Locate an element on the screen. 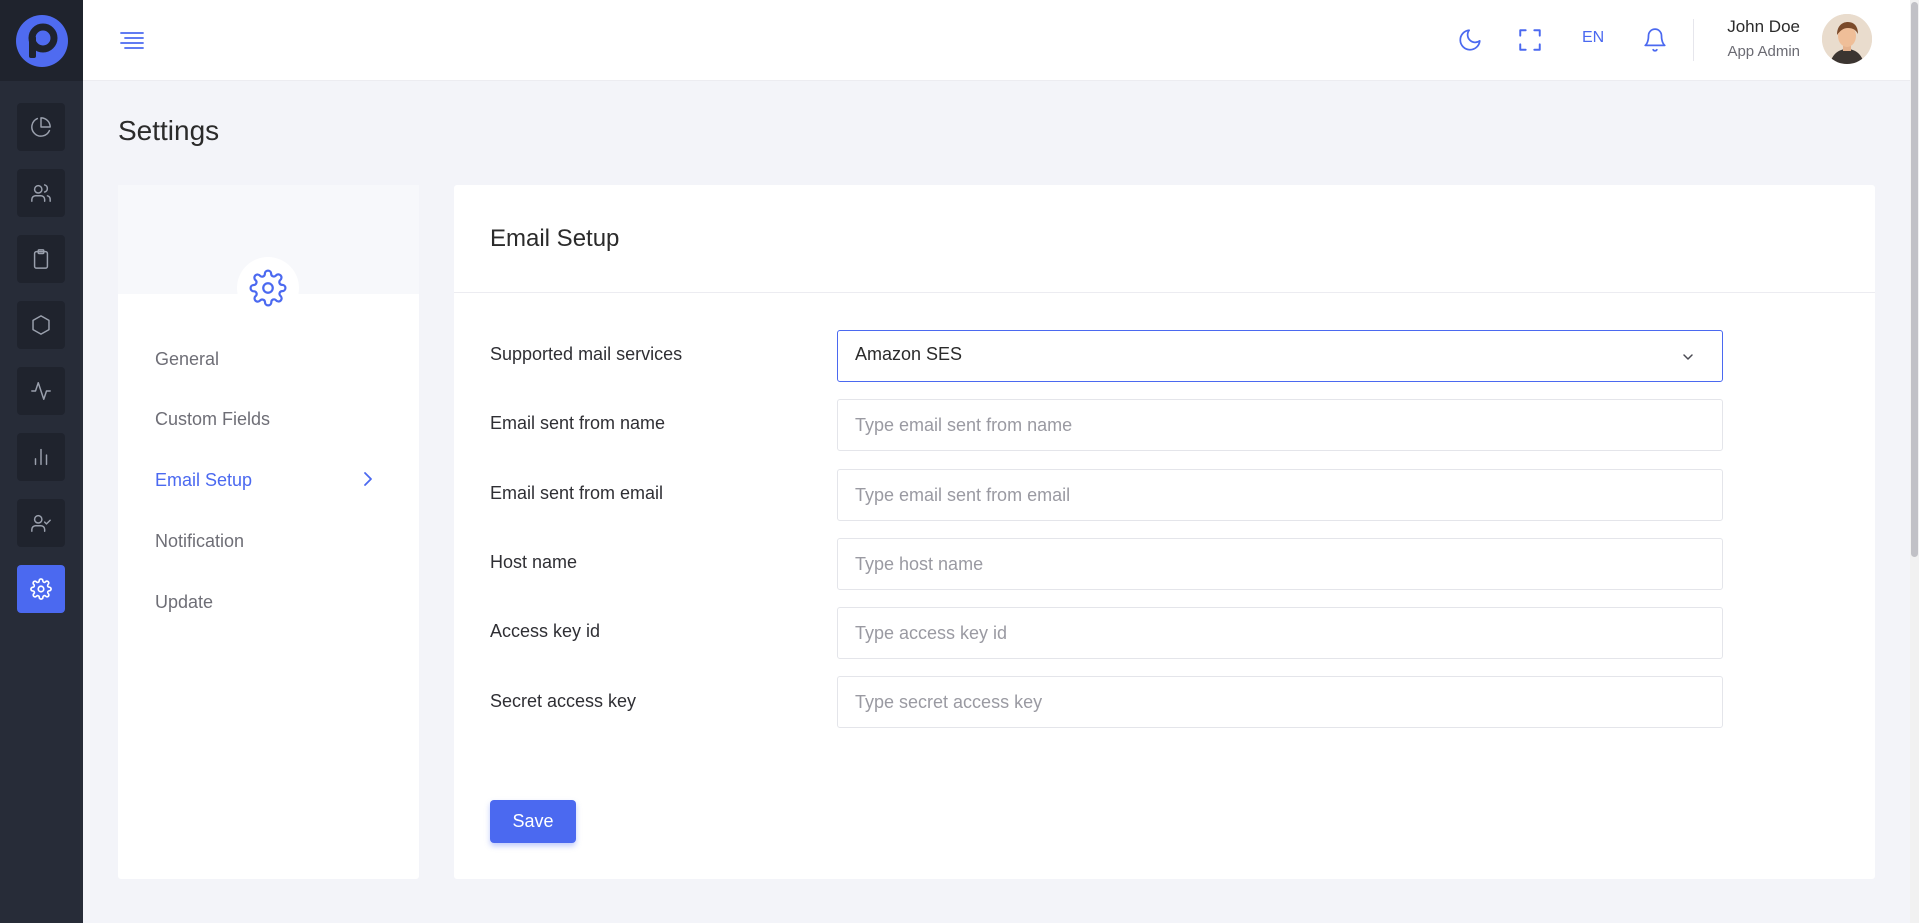  sidebar-item-activity is located at coordinates (41, 391).